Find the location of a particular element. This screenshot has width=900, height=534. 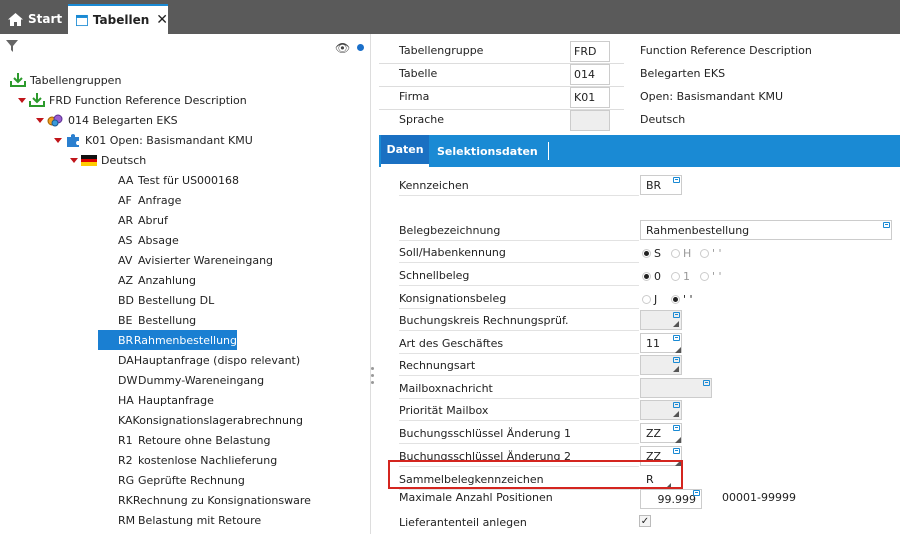

tab-start: Start is located at coordinates (33, 19).